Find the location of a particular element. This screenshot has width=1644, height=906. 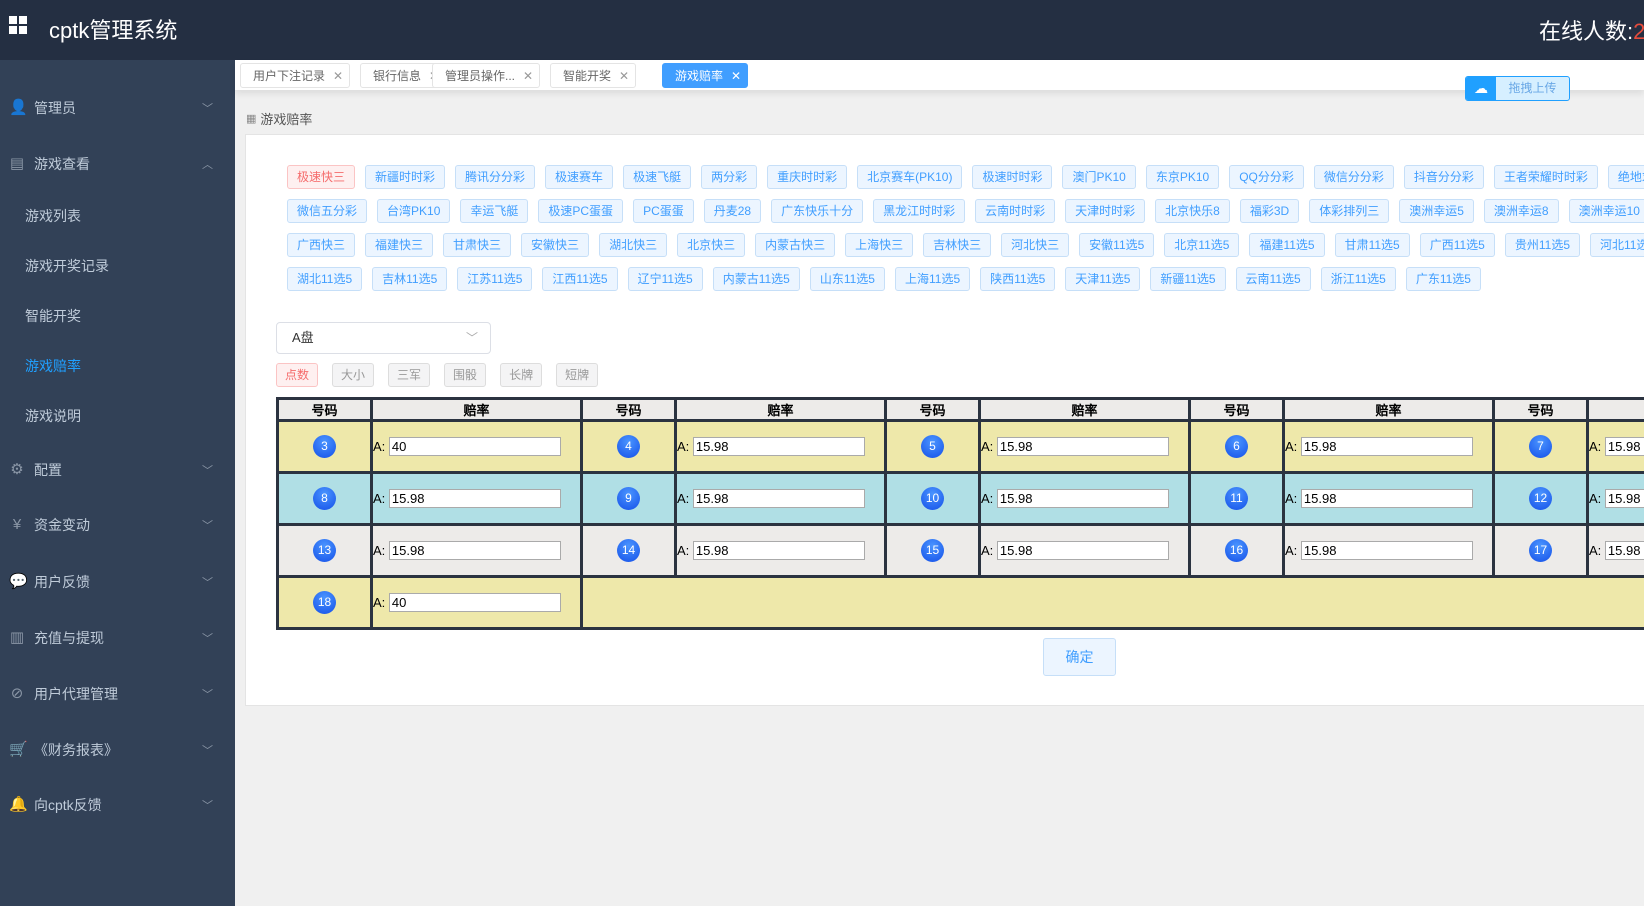

game-tag: 云南11选5 is located at coordinates (1273, 279).